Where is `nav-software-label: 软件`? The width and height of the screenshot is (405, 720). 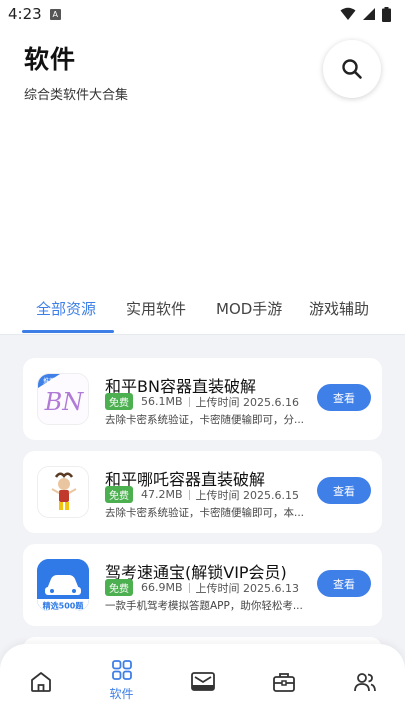 nav-software-label: 软件 is located at coordinates (121, 694).